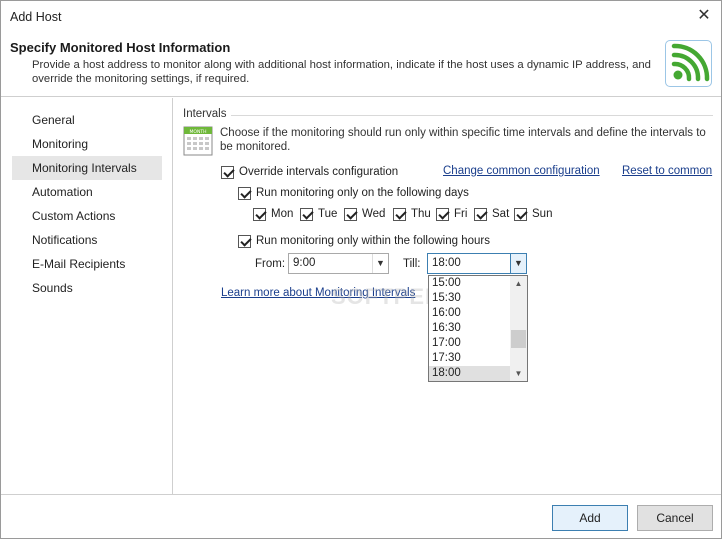 This screenshot has height=539, width=722. Describe the element at coordinates (470, 373) in the screenshot. I see `till-option-selected: 18:00` at that location.